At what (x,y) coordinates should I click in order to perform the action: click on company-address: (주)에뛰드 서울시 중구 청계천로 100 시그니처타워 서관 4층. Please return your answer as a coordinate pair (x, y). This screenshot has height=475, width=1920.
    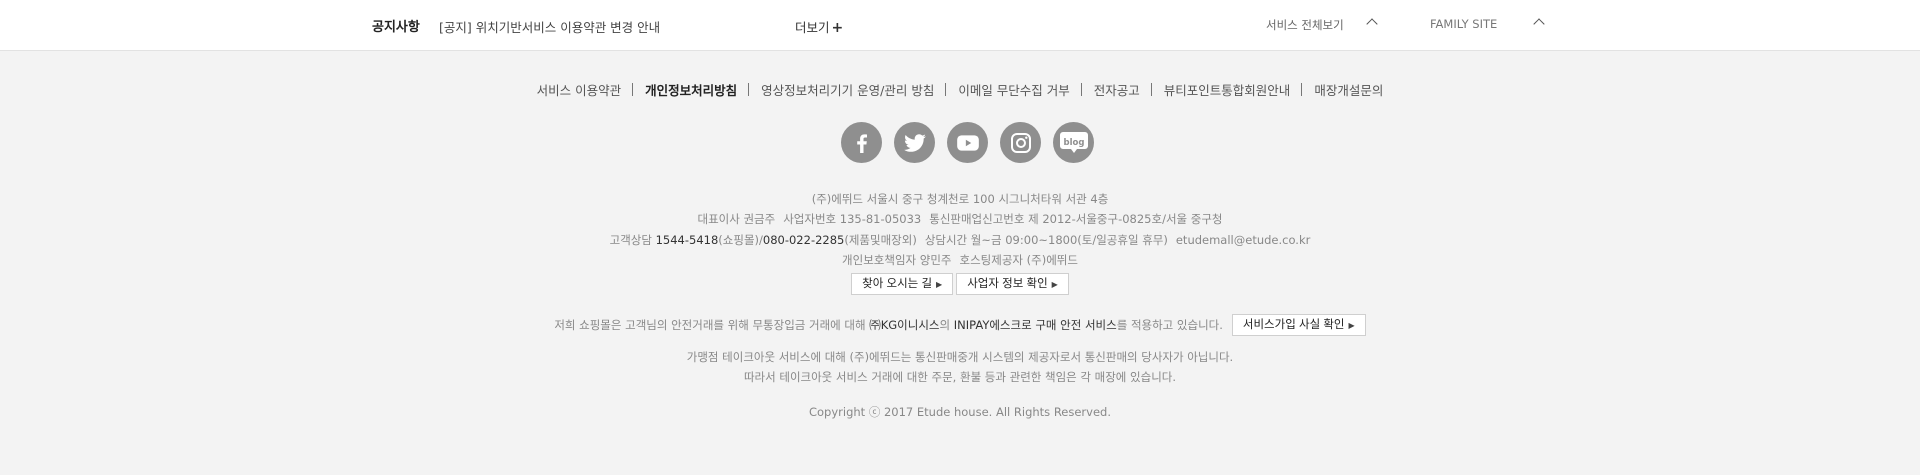
    Looking at the image, I should click on (960, 199).